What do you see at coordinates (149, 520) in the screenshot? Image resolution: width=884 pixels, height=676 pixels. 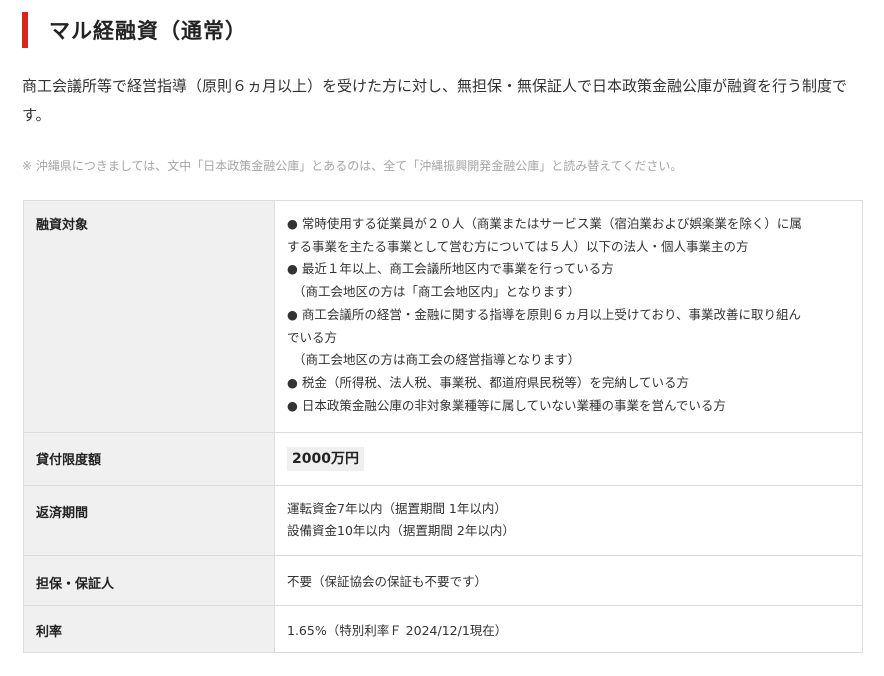 I see `row-header-repayment: 返済期間` at bounding box center [149, 520].